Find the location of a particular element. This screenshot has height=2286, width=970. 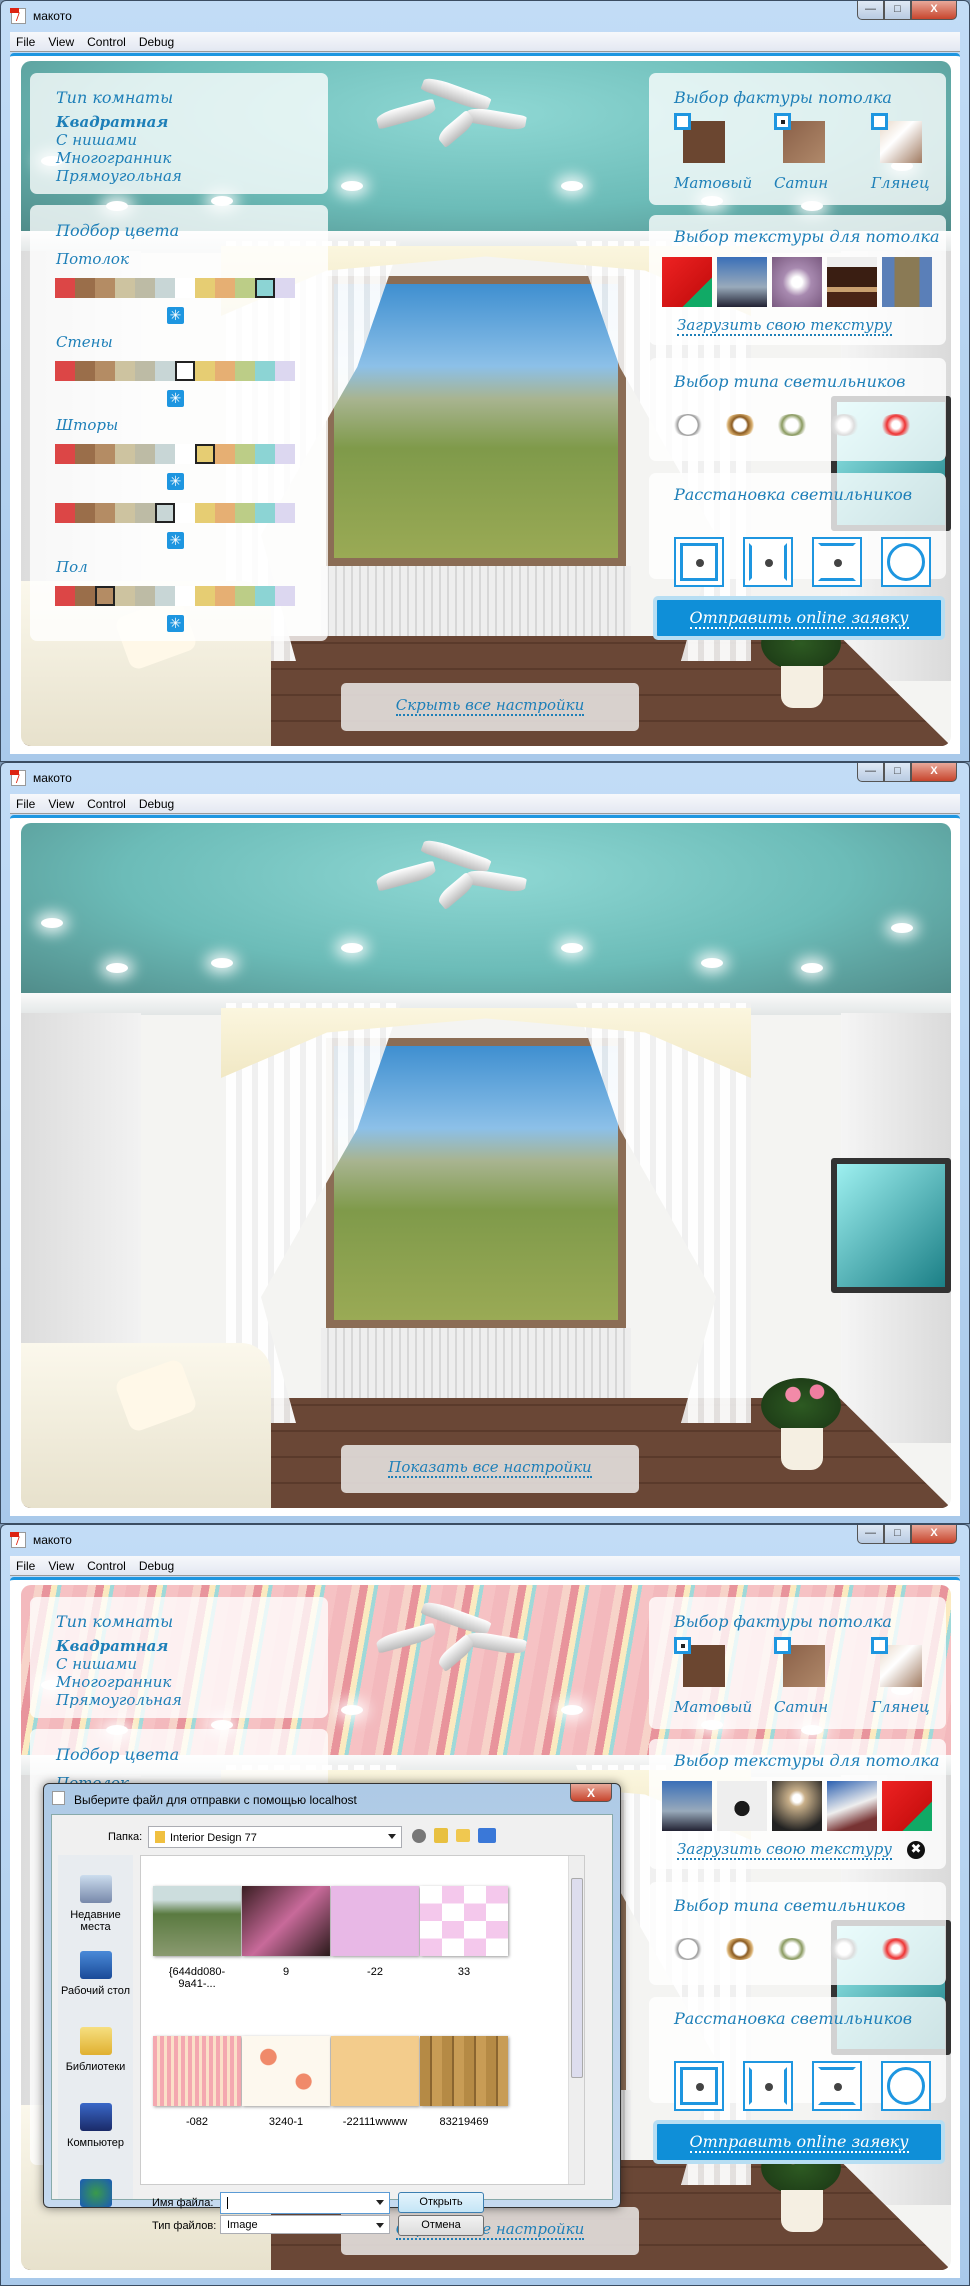

texture-thumb-lilac-flower is located at coordinates (797, 282).